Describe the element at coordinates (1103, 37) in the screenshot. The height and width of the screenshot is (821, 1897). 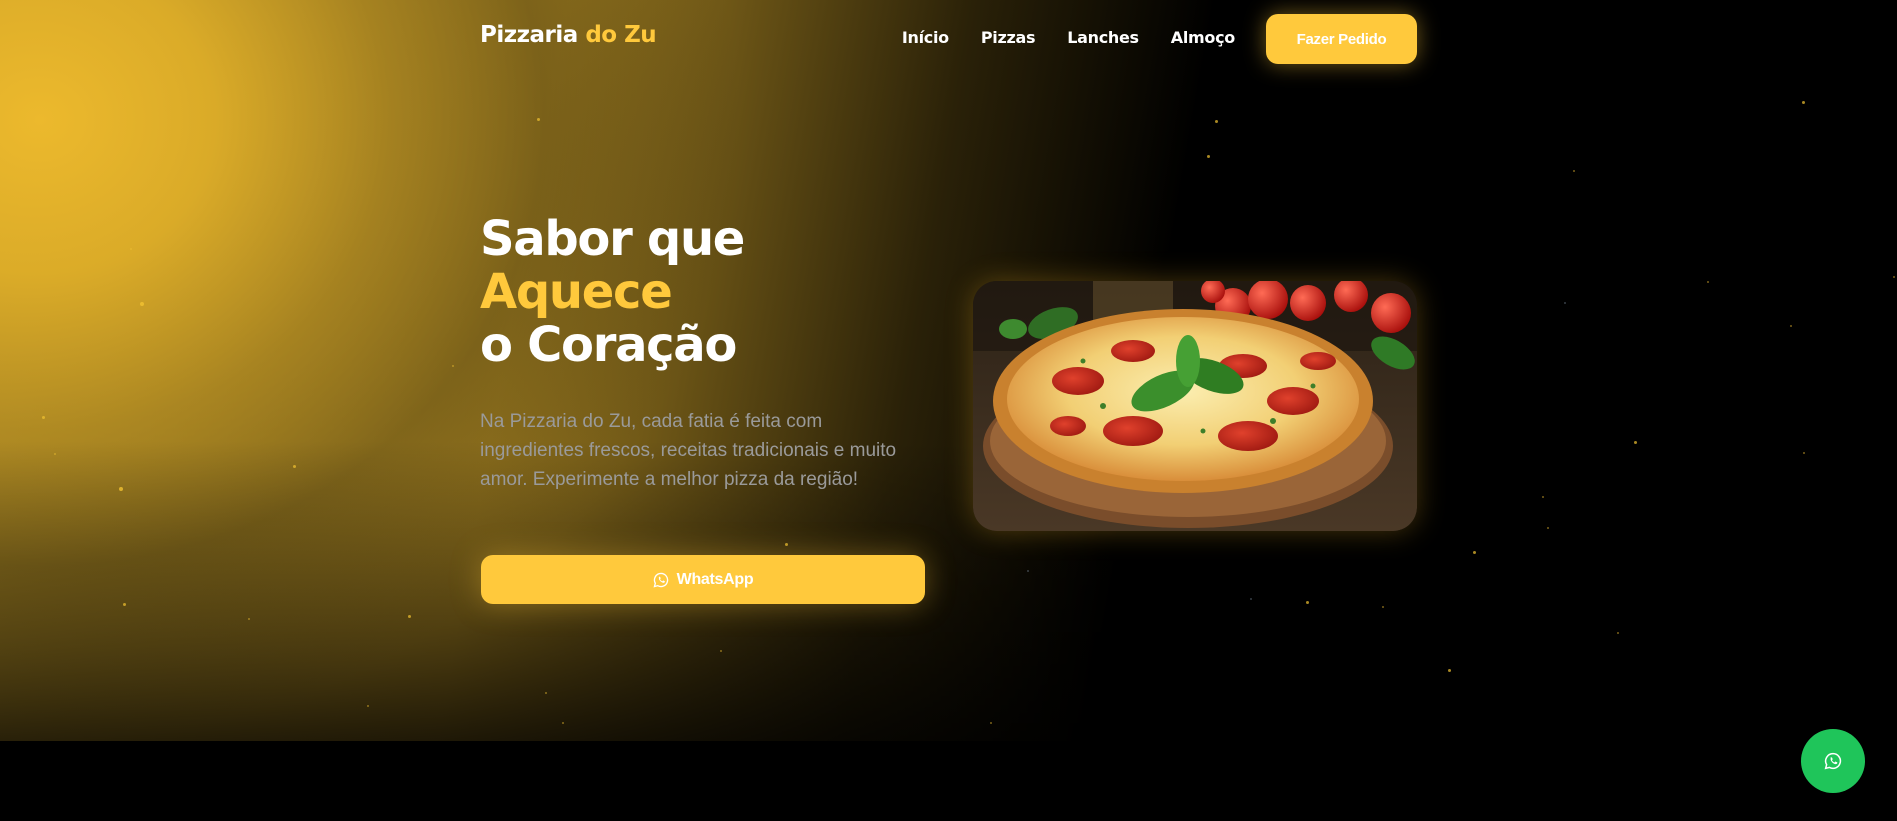
I see `nav-link-lanches: Lanches` at that location.